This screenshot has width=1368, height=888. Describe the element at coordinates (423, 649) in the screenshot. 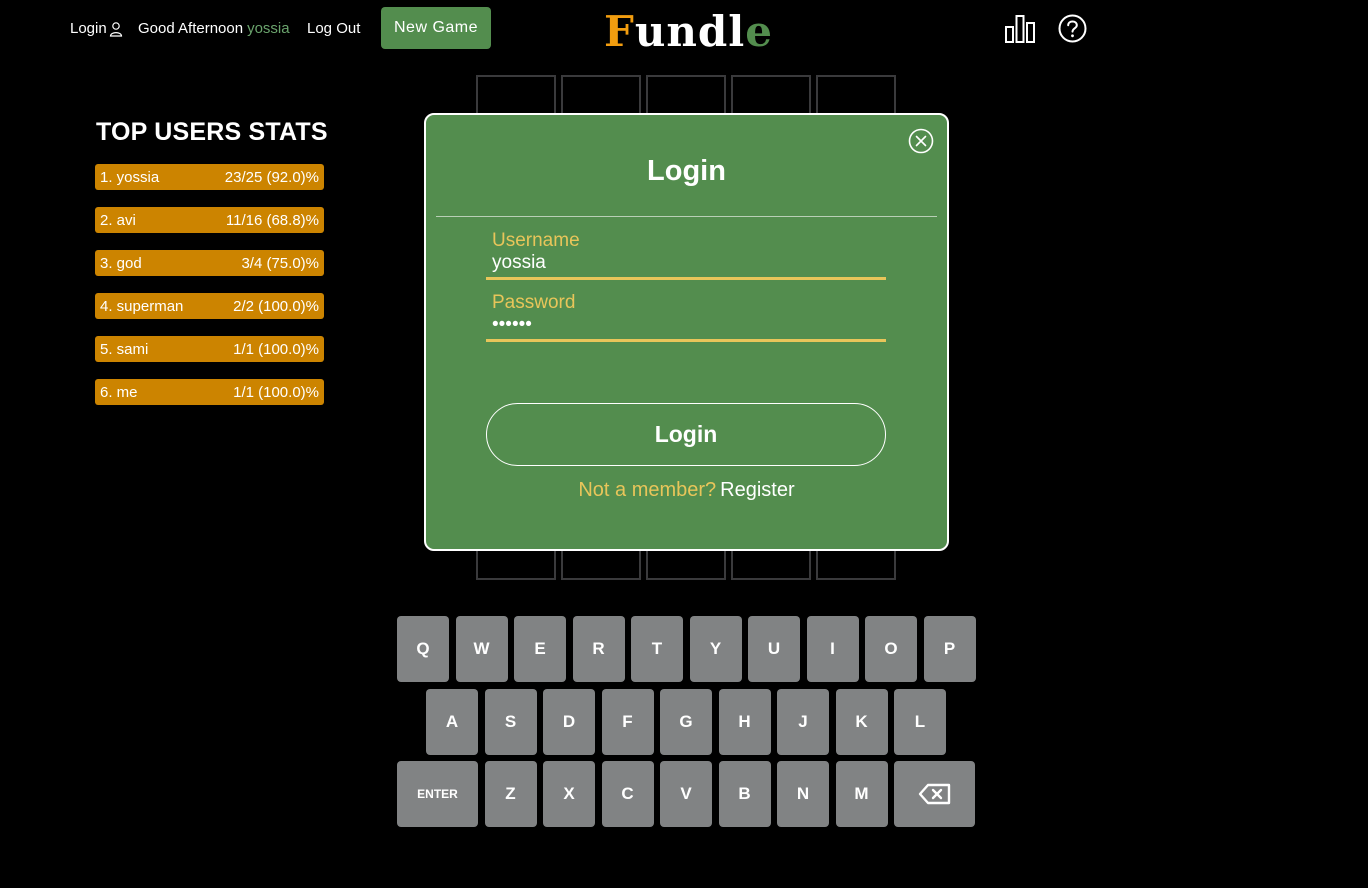

I see `key-q: Q` at that location.